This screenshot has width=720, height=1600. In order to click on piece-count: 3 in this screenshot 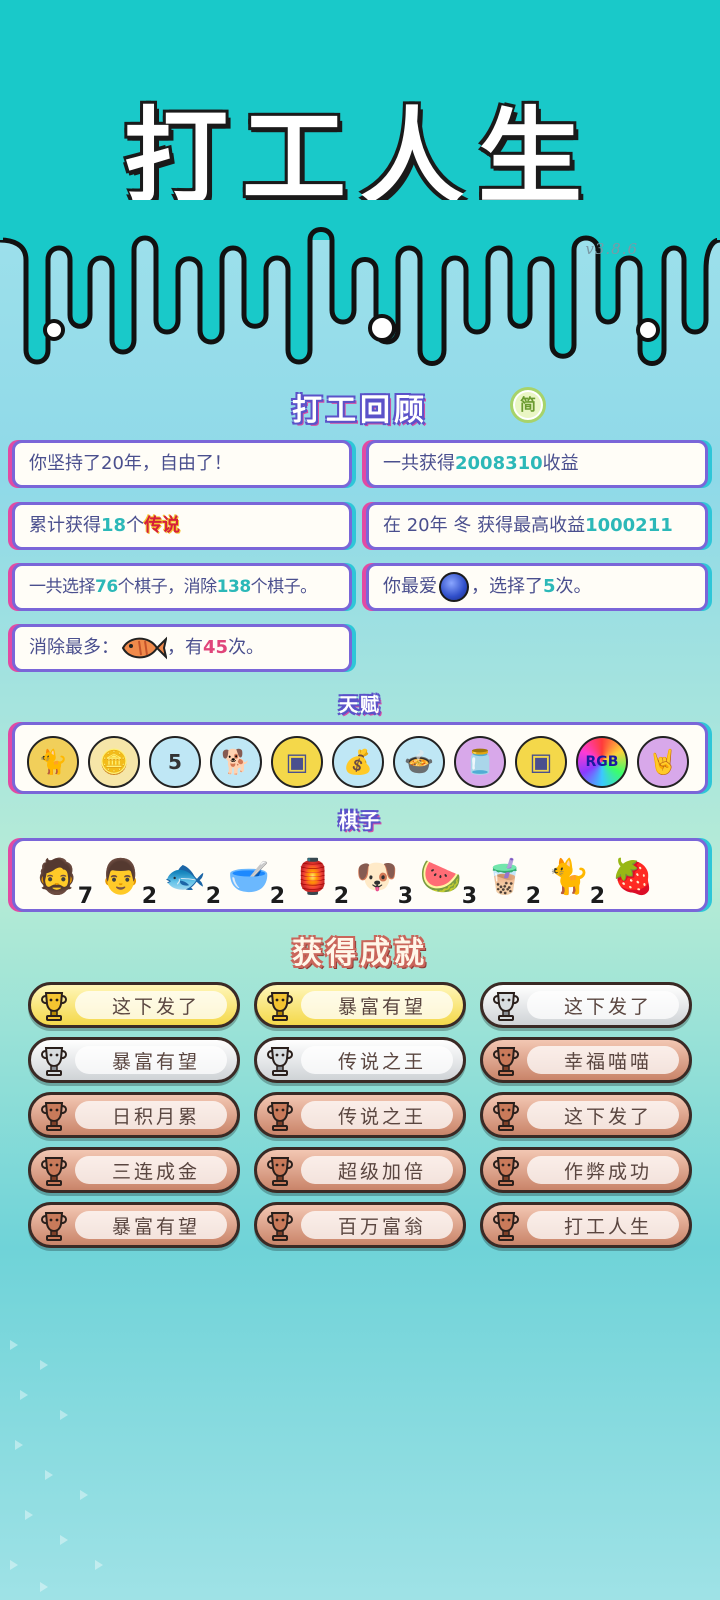, I will do `click(469, 896)`.